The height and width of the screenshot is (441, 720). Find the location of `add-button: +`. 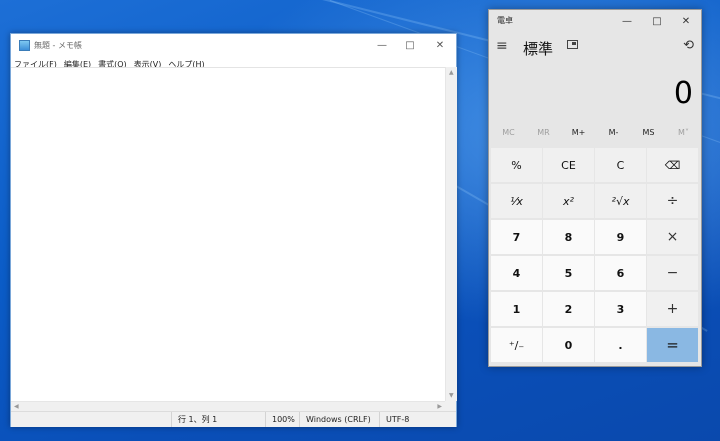

add-button: + is located at coordinates (672, 309).